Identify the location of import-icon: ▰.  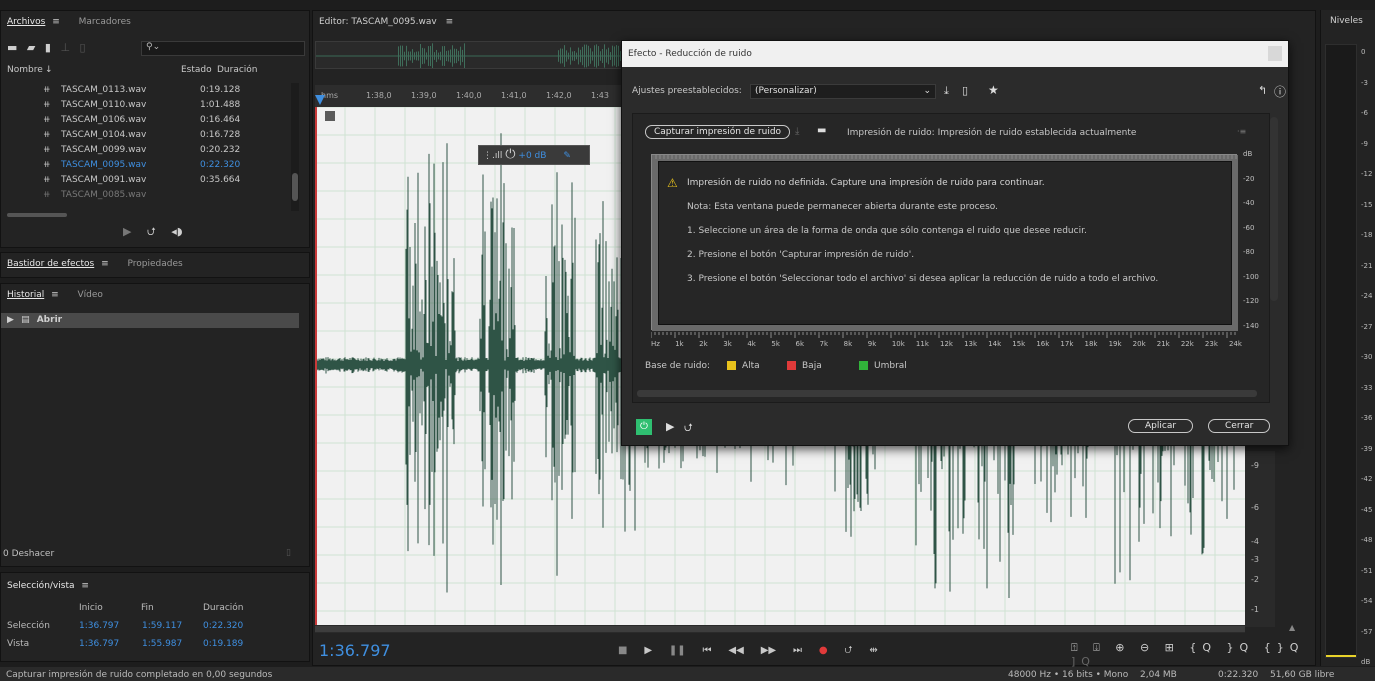
(31, 47).